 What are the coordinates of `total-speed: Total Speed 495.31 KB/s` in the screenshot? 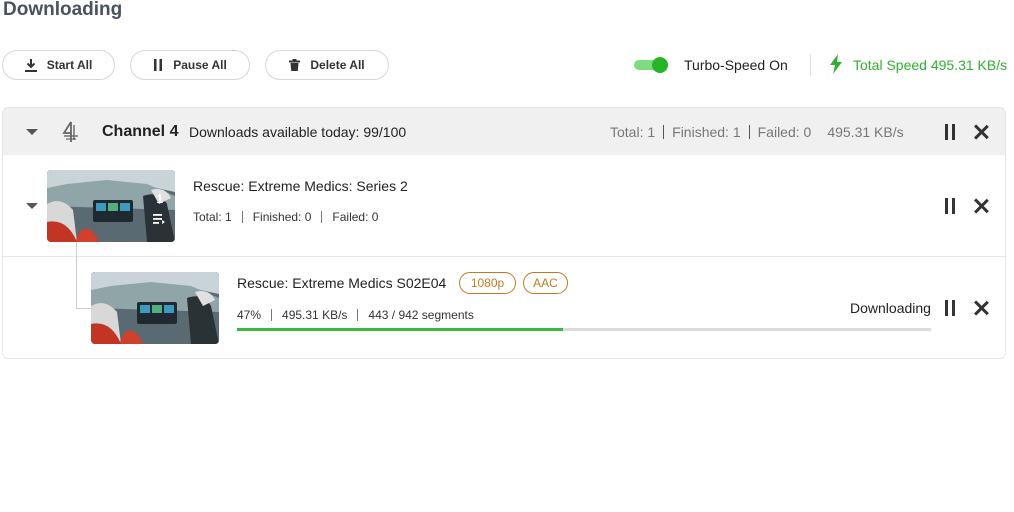 It's located at (930, 65).